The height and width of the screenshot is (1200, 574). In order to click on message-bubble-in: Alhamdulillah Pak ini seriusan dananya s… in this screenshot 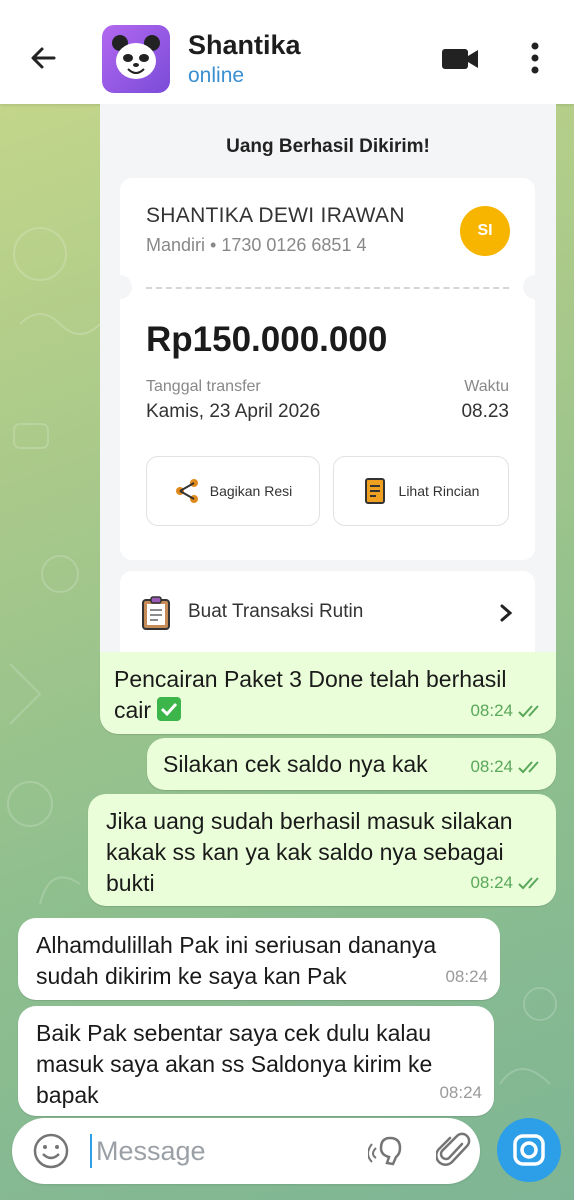, I will do `click(259, 959)`.